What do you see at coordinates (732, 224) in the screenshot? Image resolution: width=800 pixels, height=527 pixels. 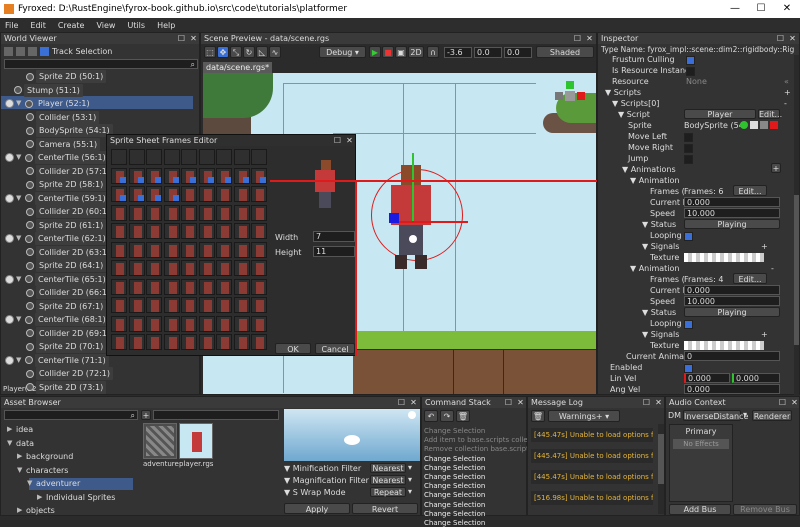 I see `status-select: Playing` at bounding box center [732, 224].